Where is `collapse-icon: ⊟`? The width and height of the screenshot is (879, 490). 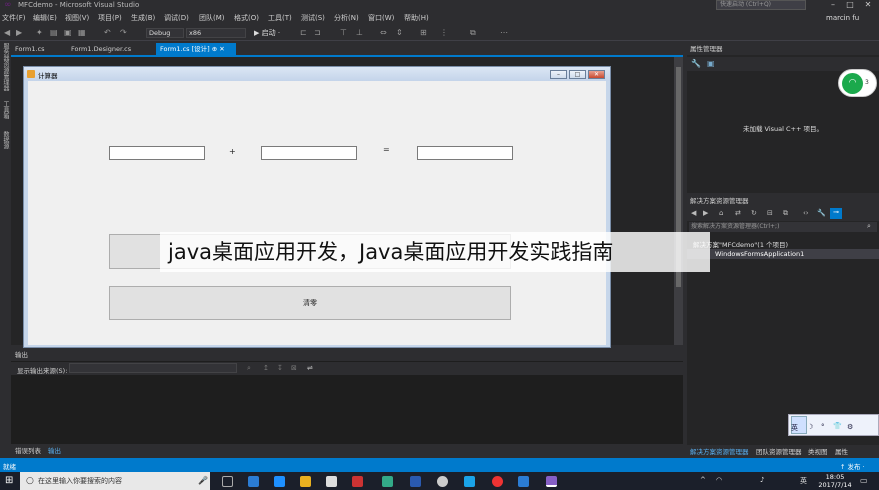 collapse-icon: ⊟ is located at coordinates (770, 213).